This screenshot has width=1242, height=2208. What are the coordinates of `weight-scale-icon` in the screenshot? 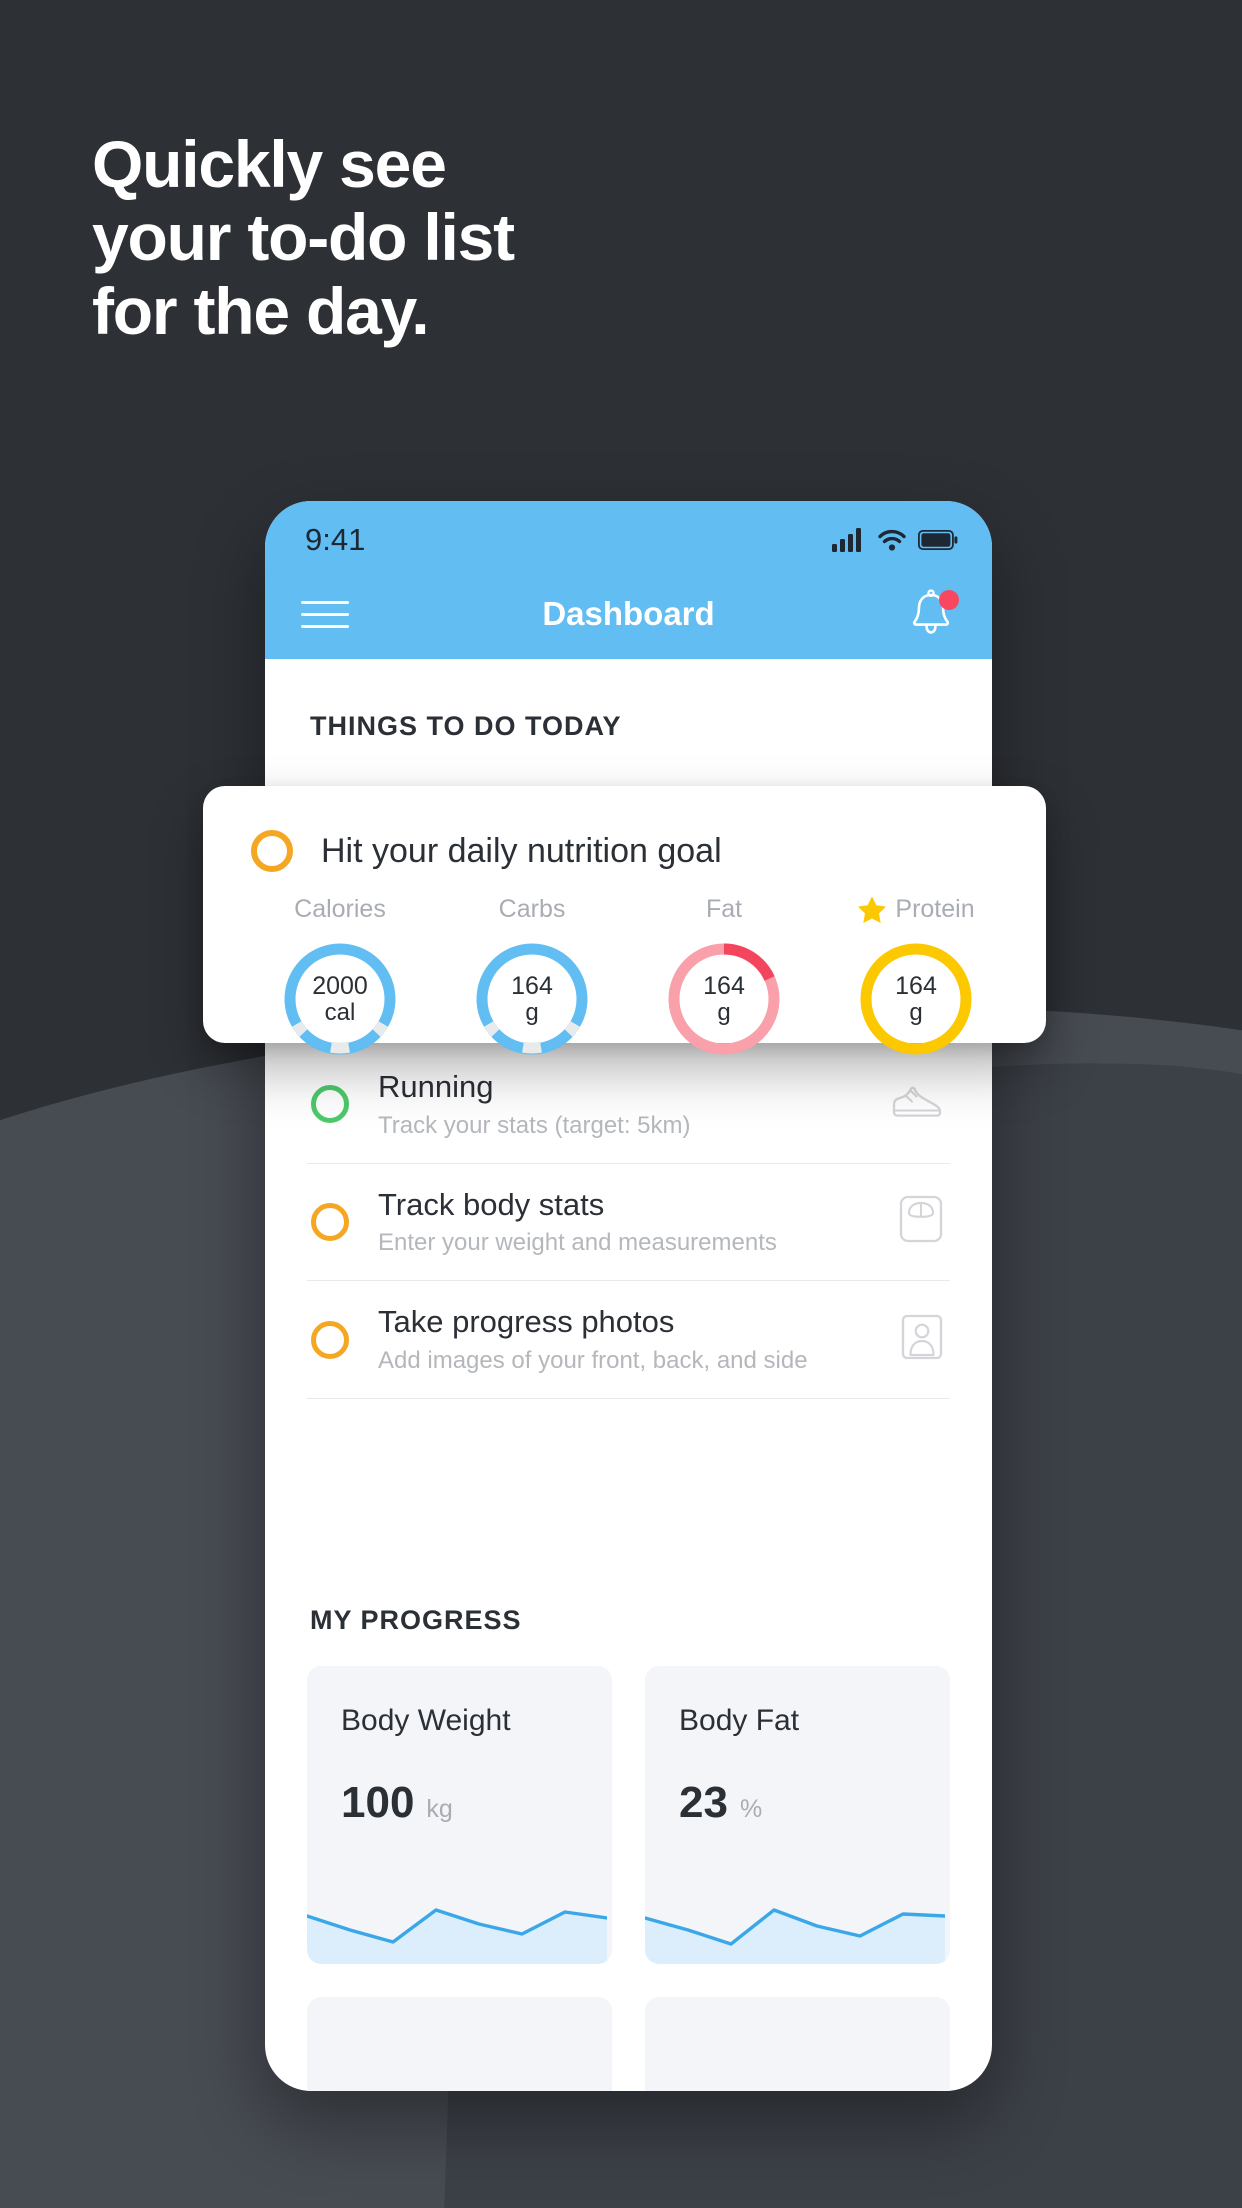 It's located at (921, 1221).